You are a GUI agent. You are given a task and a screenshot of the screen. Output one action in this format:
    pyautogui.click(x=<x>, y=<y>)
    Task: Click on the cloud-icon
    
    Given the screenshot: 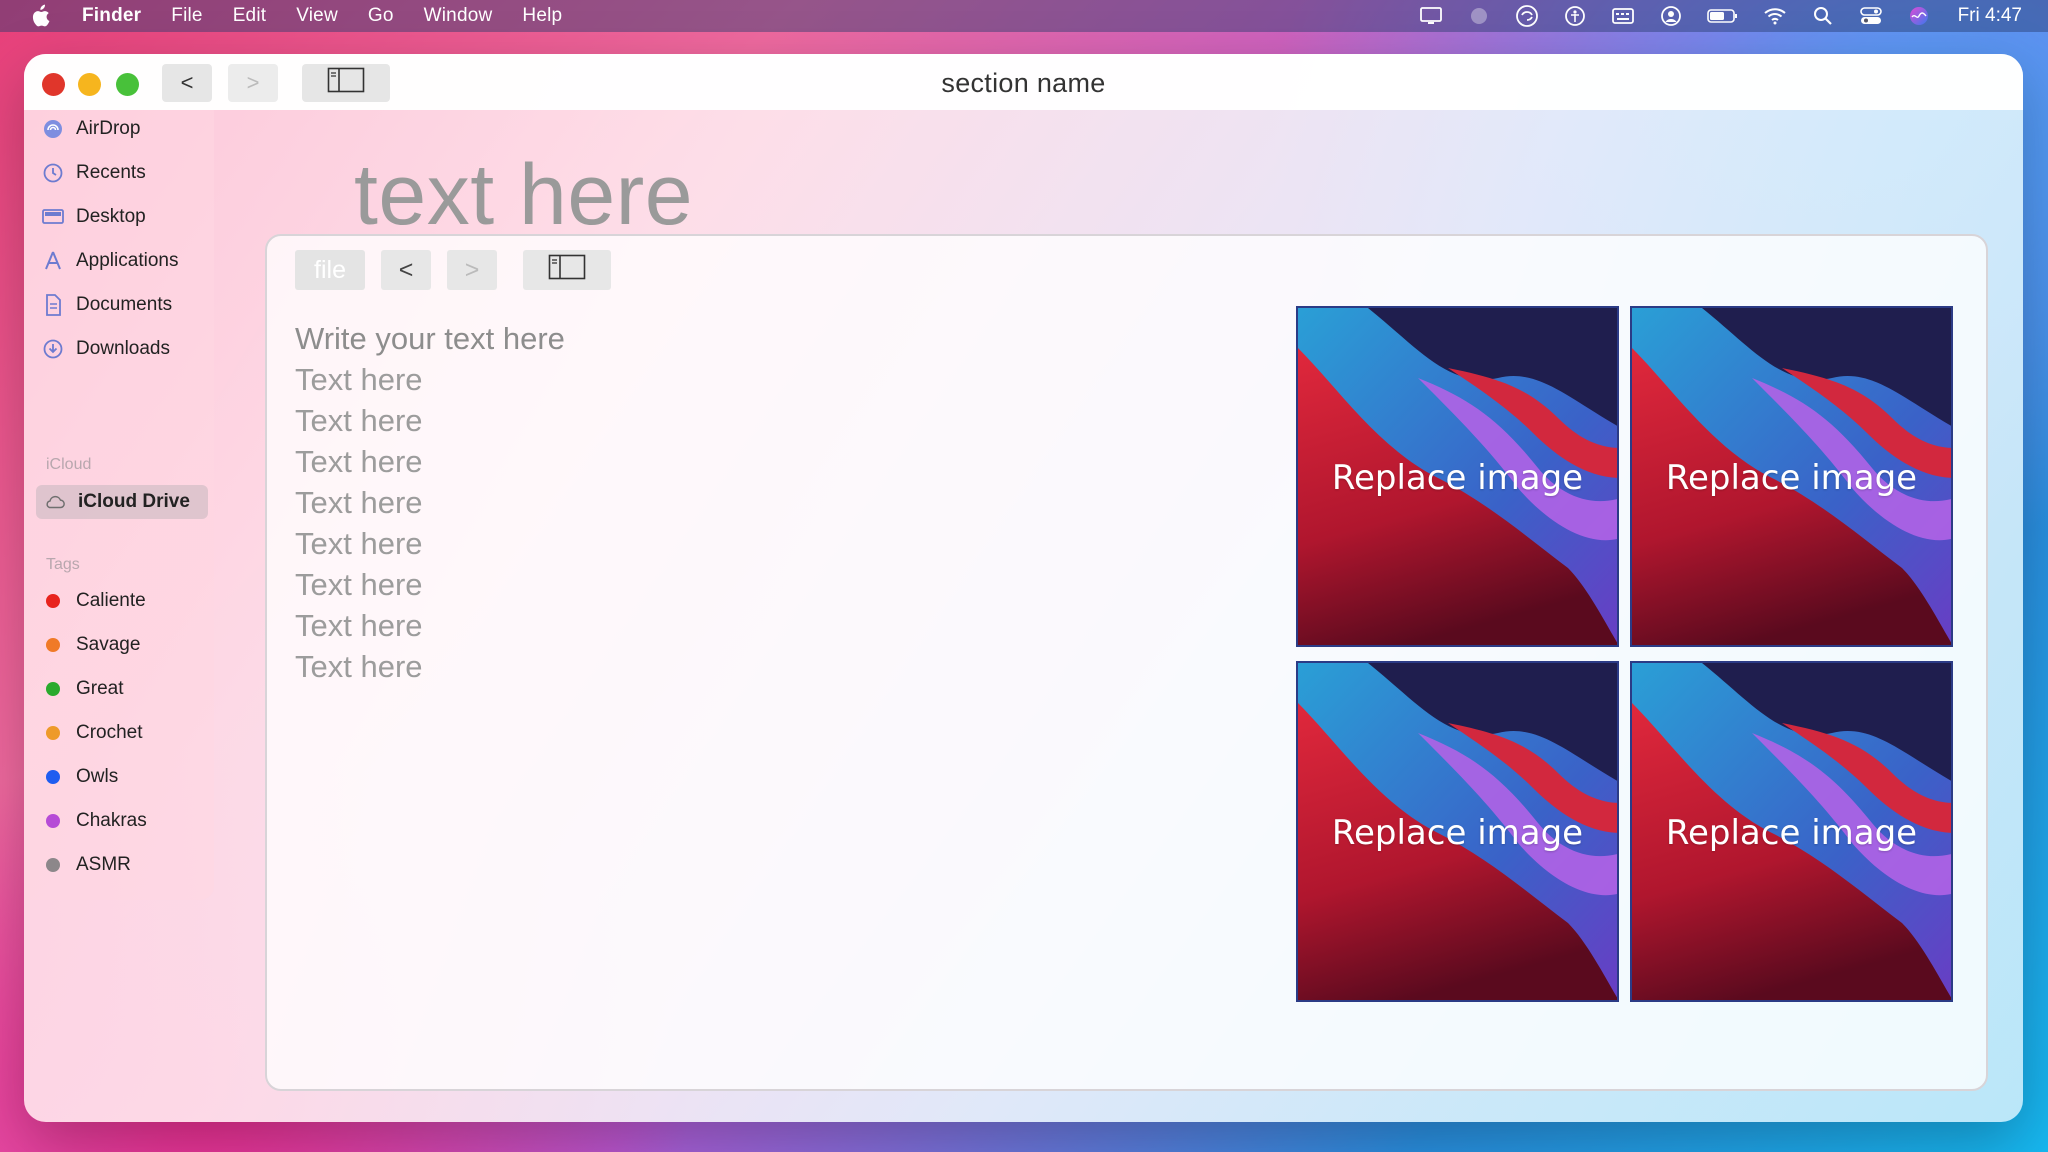 What is the action you would take?
    pyautogui.click(x=55, y=502)
    